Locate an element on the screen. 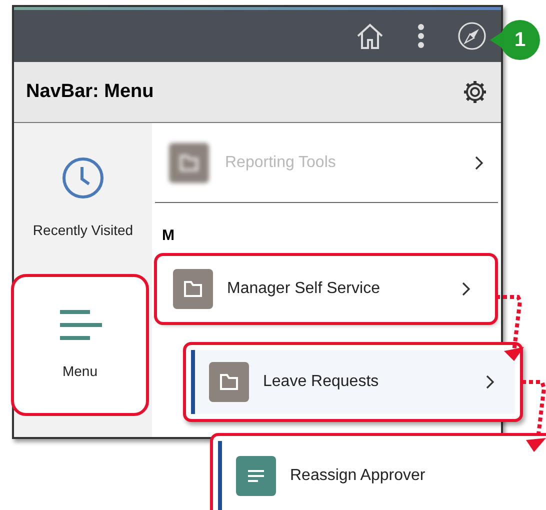  section-heading: M is located at coordinates (169, 236).